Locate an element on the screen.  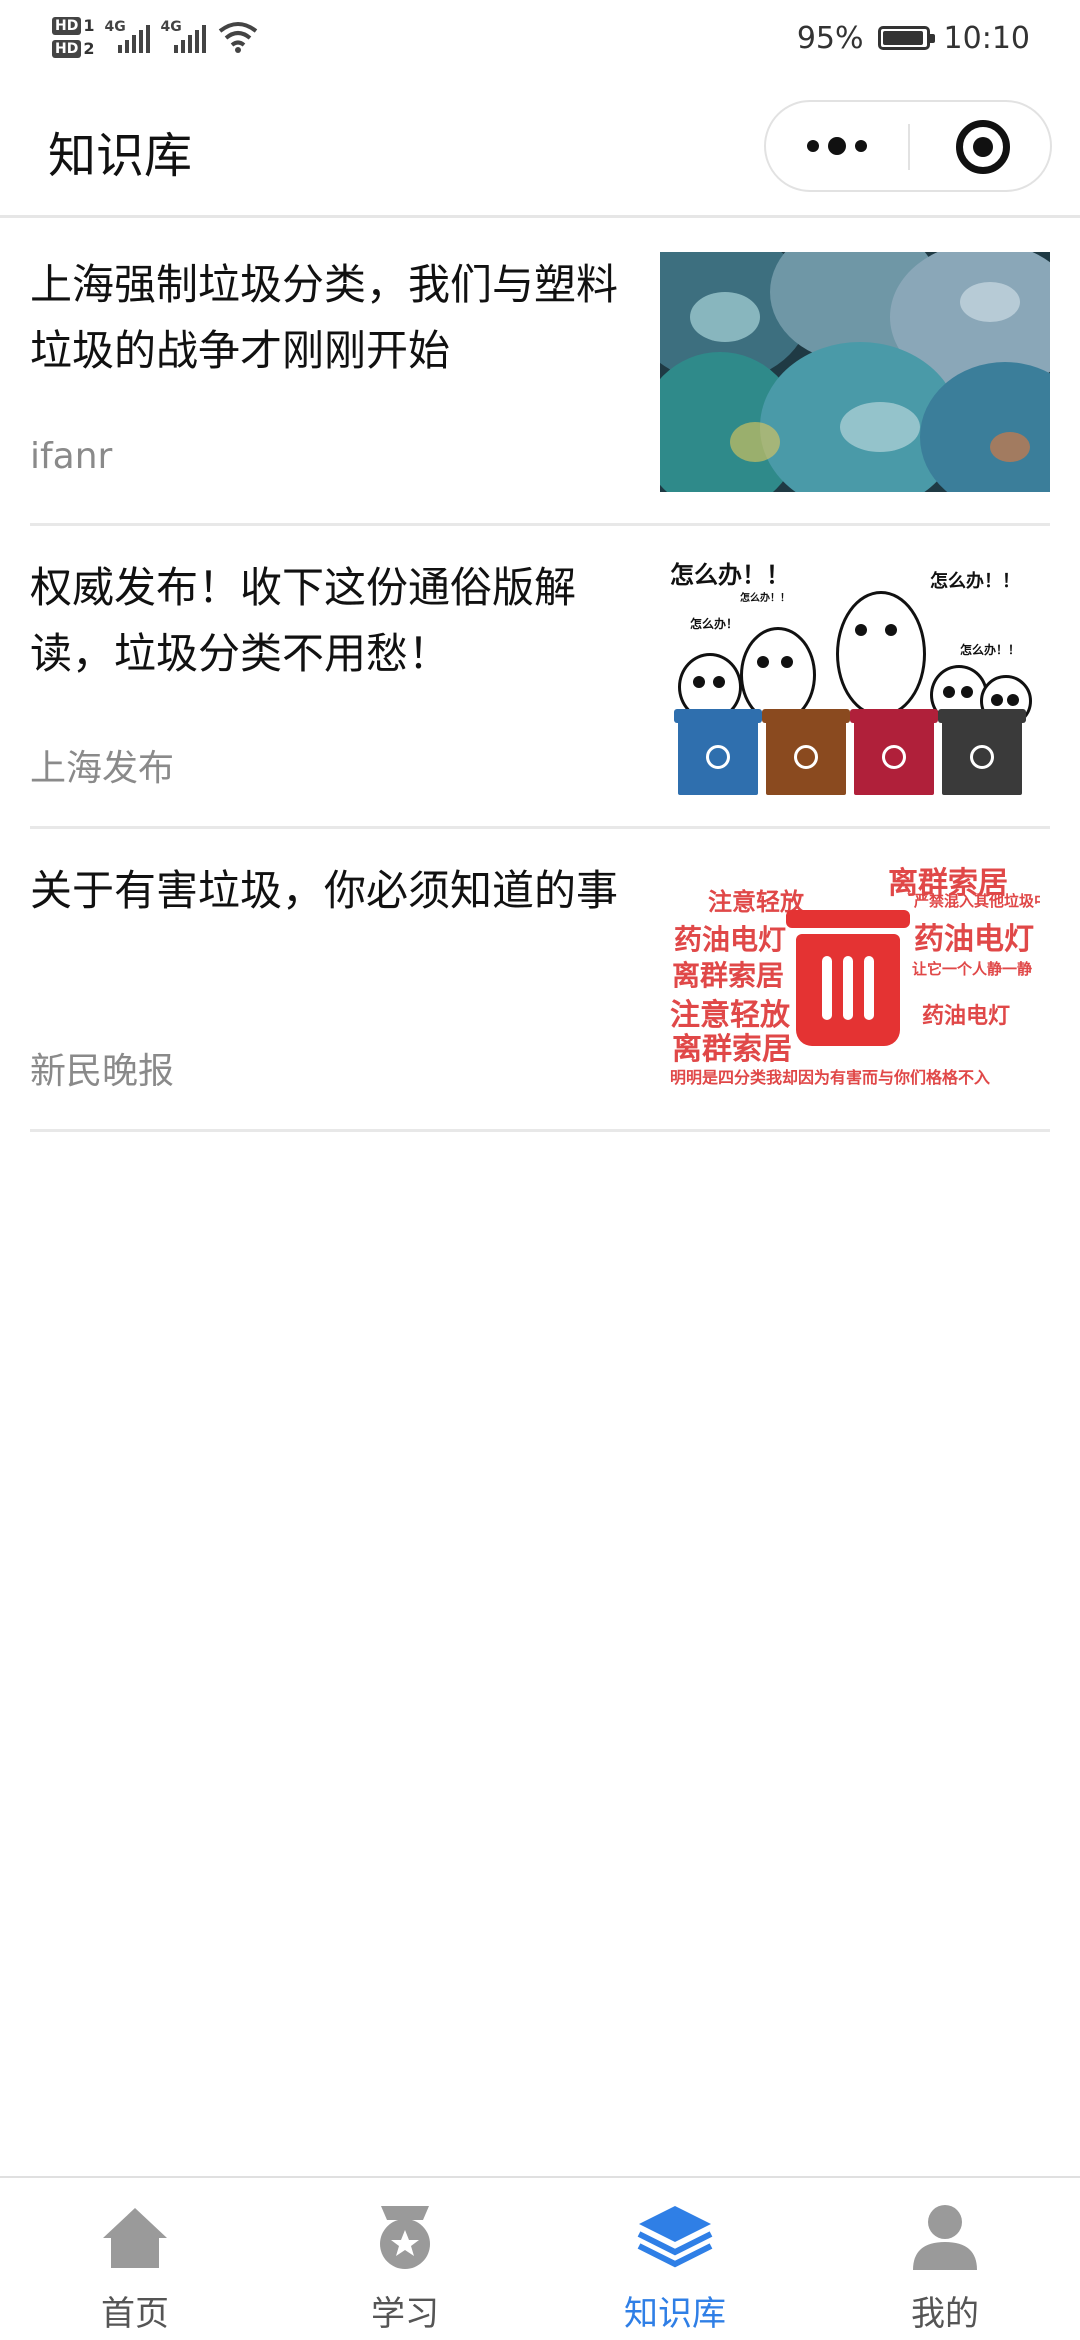
status-bar-right: 95% 10:10 is located at coordinates (913, 38).